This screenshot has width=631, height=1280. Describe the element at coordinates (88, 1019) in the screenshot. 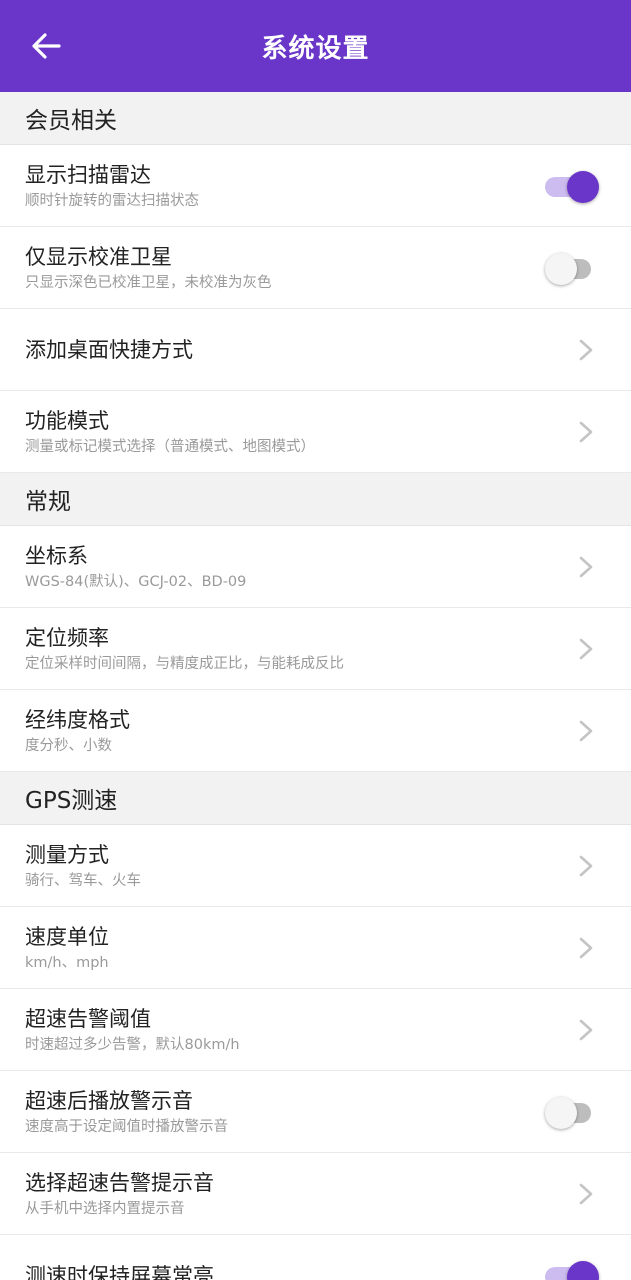

I see `setting-label: 超速告警阈值` at that location.